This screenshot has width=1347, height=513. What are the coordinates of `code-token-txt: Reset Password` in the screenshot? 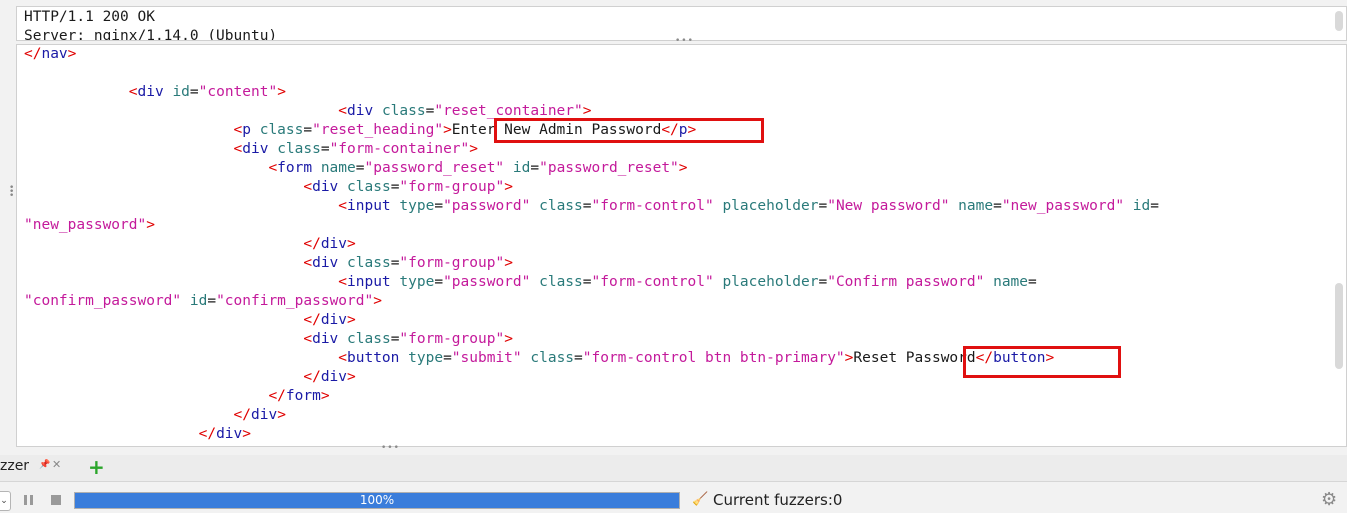 It's located at (914, 358).